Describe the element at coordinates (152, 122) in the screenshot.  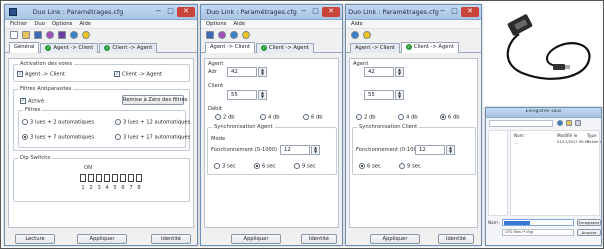
I see `option-12-auto-radio: 3 lues + 12 automatiques` at that location.